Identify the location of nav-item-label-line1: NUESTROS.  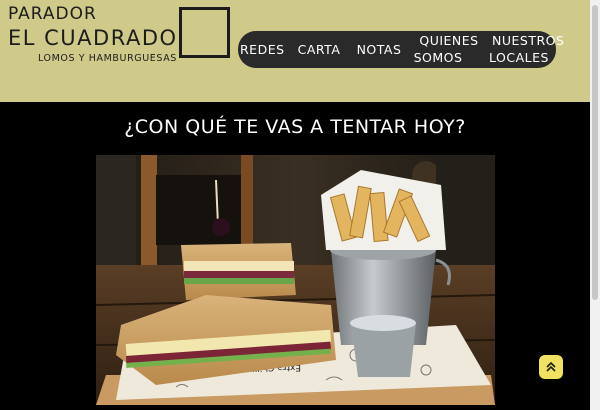
(528, 40).